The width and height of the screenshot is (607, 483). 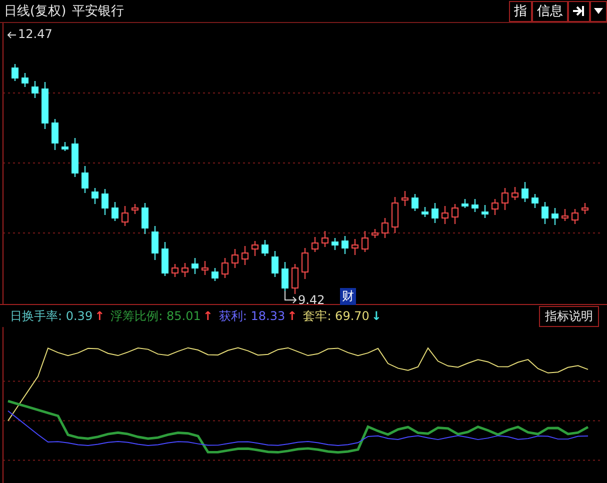 I want to click on high-price-label: 12.47, so click(x=35, y=34).